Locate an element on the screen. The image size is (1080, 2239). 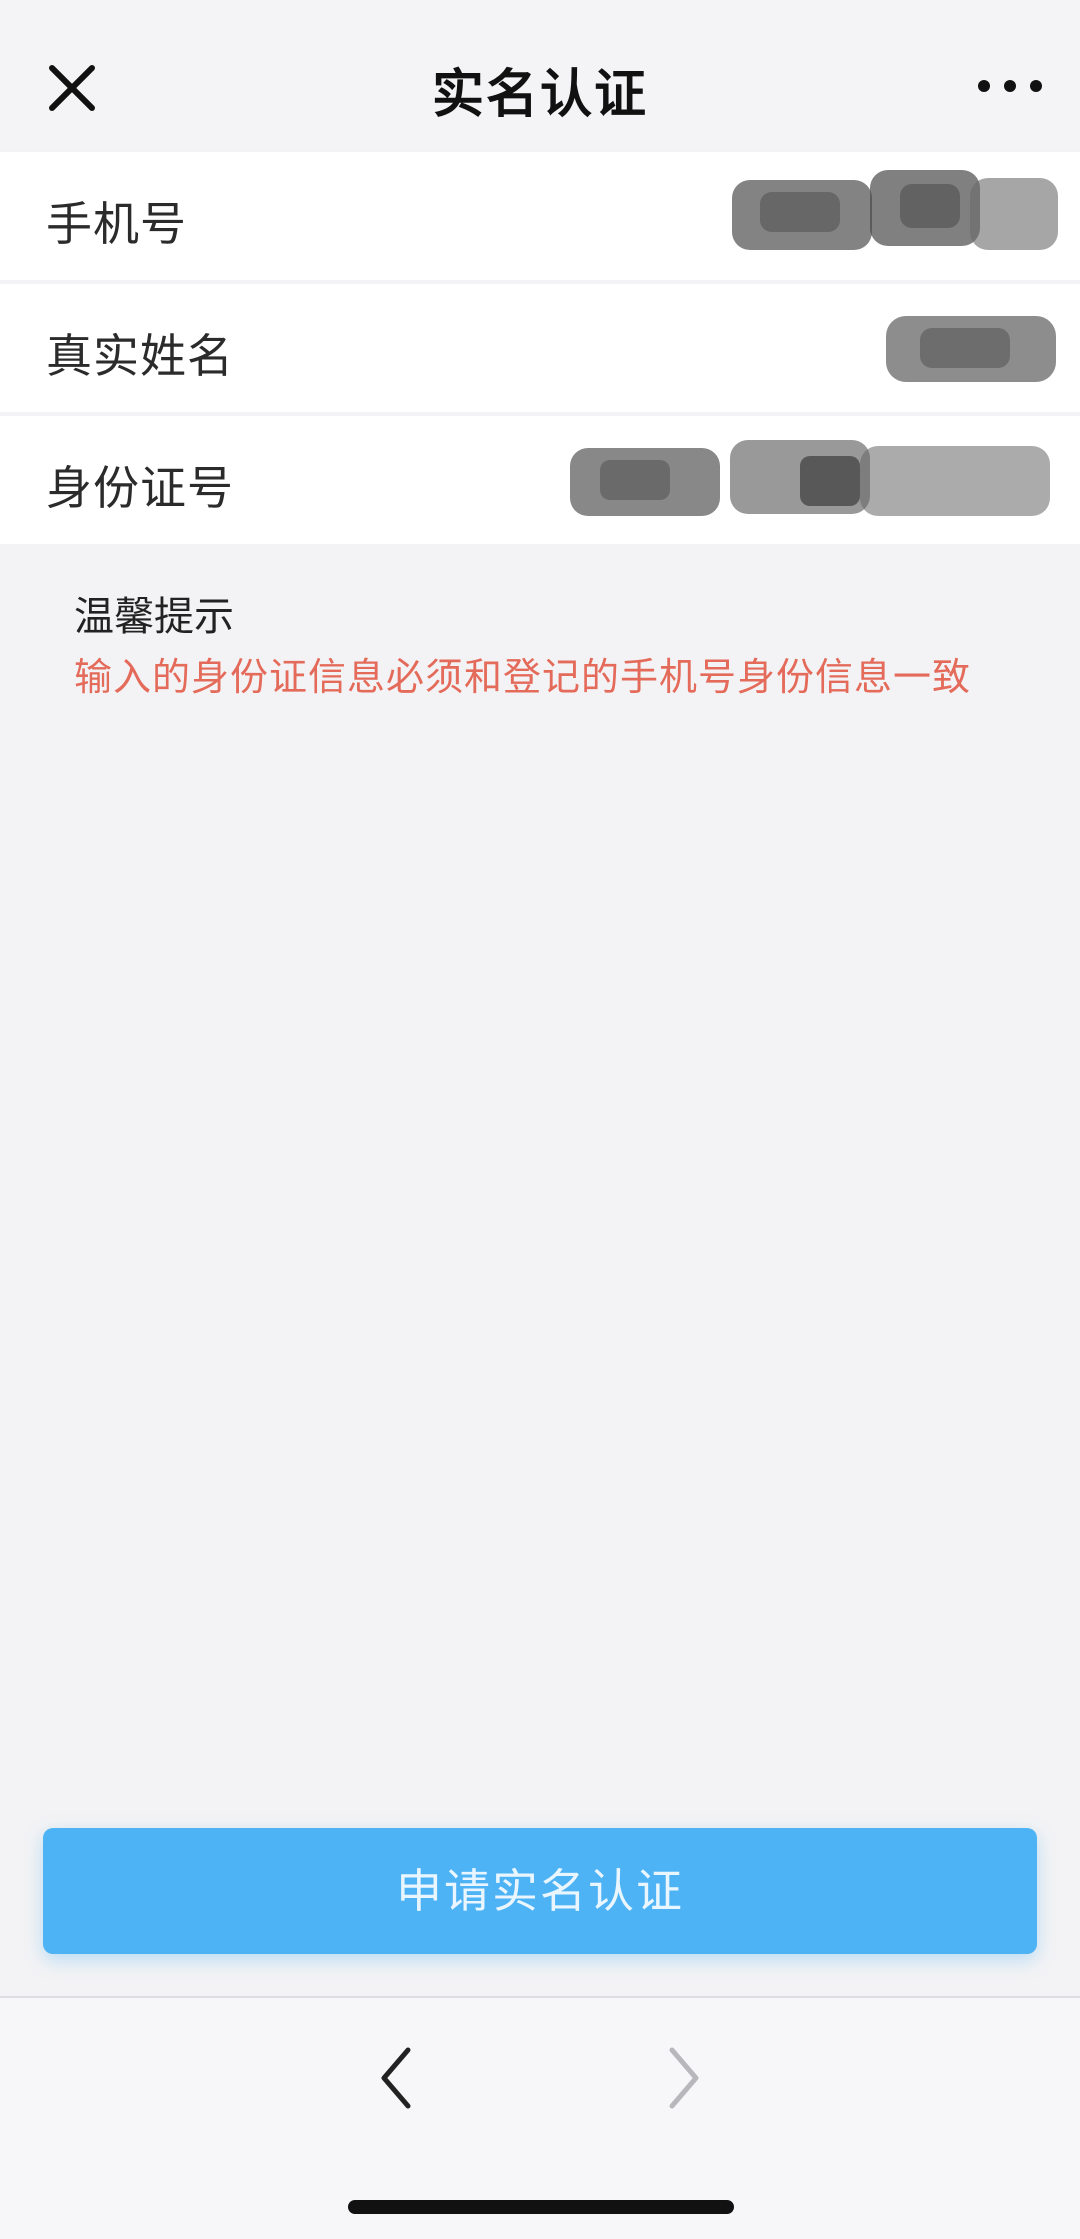
phone-row: 手机号 is located at coordinates (540, 216).